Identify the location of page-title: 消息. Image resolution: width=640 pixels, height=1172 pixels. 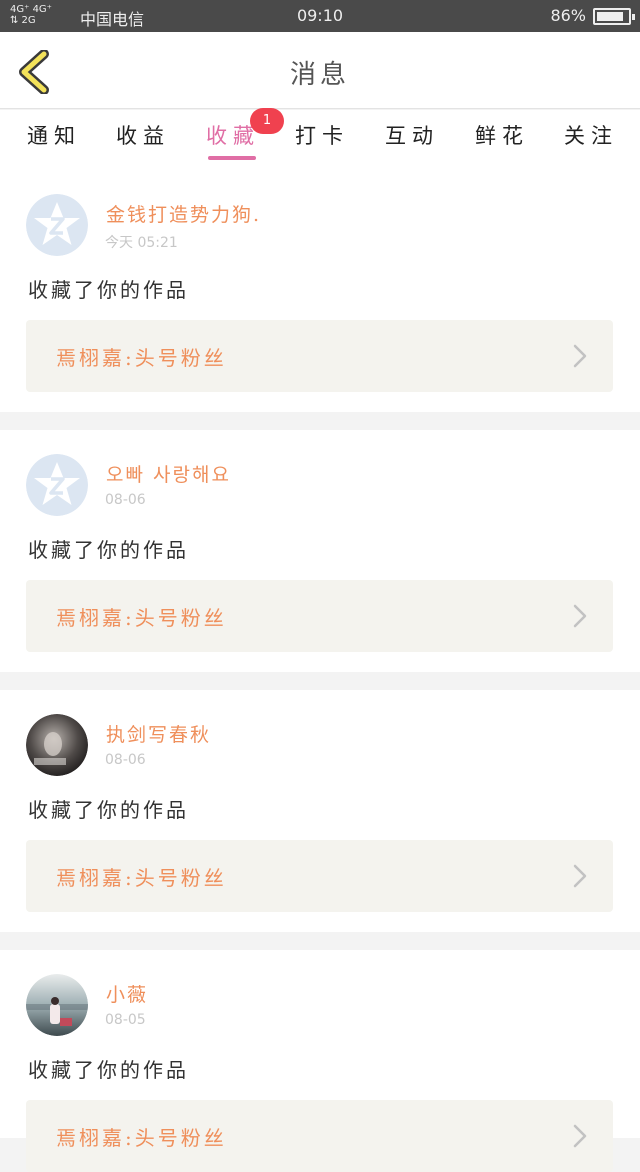
(319, 75).